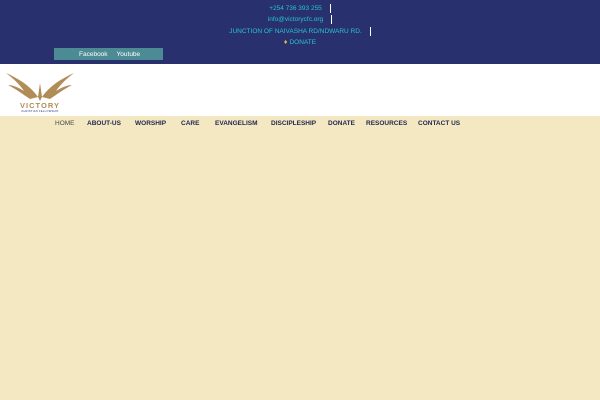  I want to click on phone-row: +254 736 393 255, so click(300, 8).